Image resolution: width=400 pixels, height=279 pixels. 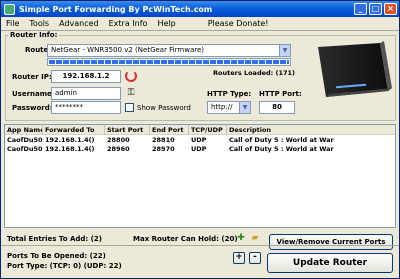 I want to click on minimize-button: _, so click(x=360, y=9).